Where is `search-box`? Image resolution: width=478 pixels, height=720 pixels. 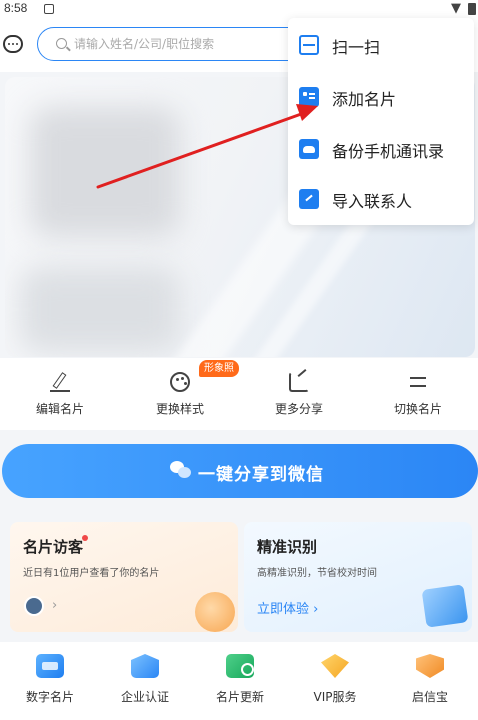 search-box is located at coordinates (172, 44).